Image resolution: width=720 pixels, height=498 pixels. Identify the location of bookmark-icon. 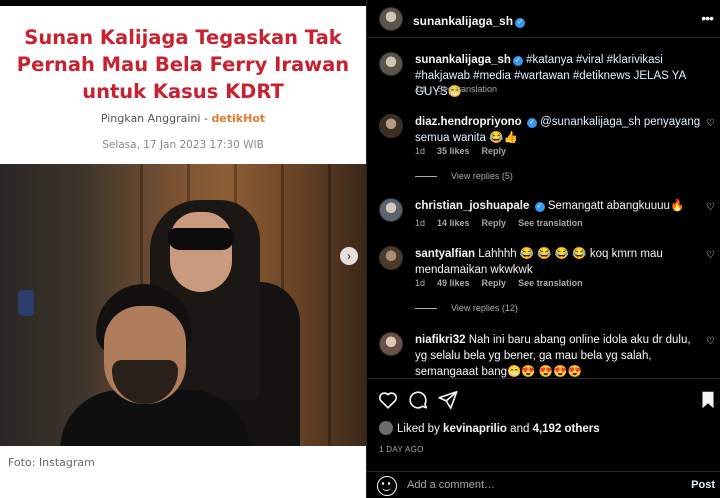
(708, 400).